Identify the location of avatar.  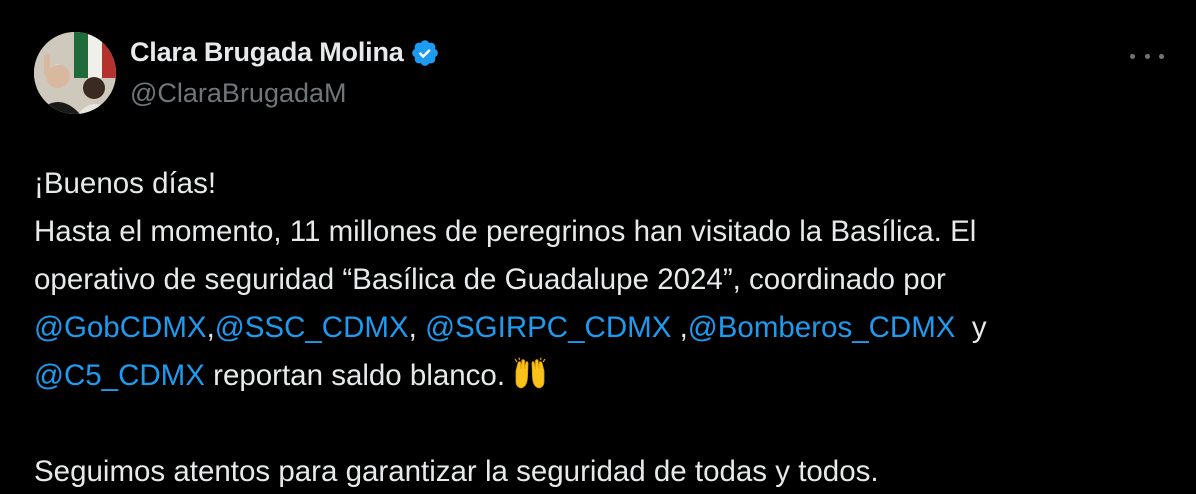
(75, 73).